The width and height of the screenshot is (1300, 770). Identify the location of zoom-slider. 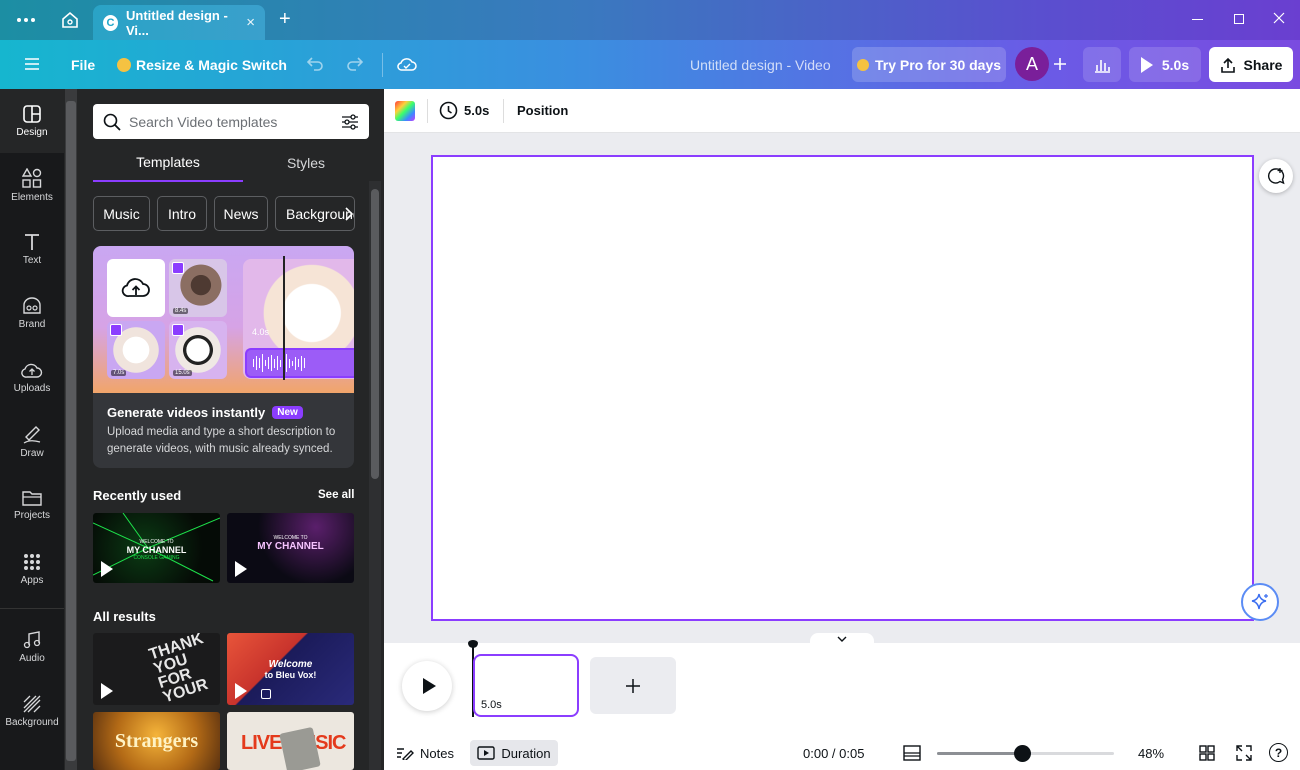
(1025, 753).